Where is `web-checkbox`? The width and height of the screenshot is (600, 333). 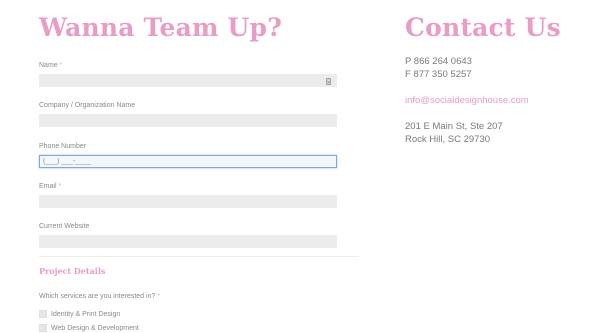 web-checkbox is located at coordinates (43, 328).